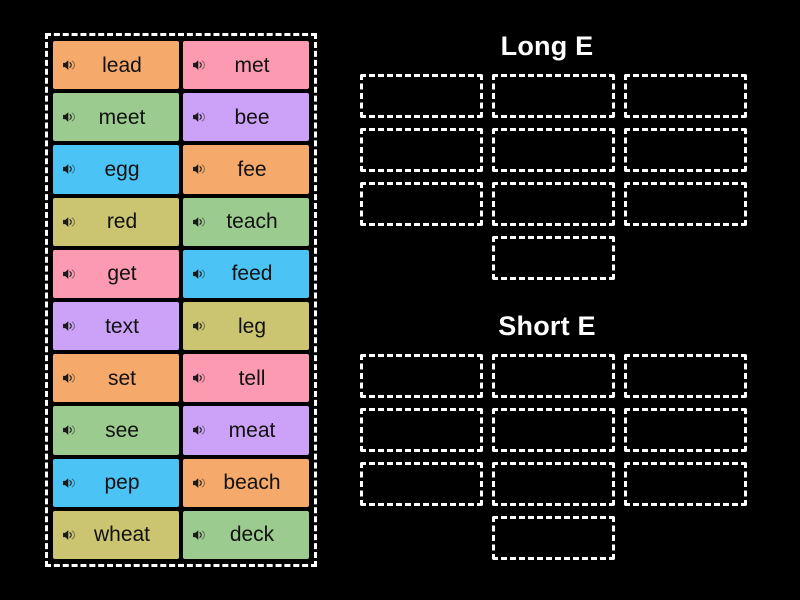 The height and width of the screenshot is (600, 800). What do you see at coordinates (122, 274) in the screenshot?
I see `word-tile-label: get` at bounding box center [122, 274].